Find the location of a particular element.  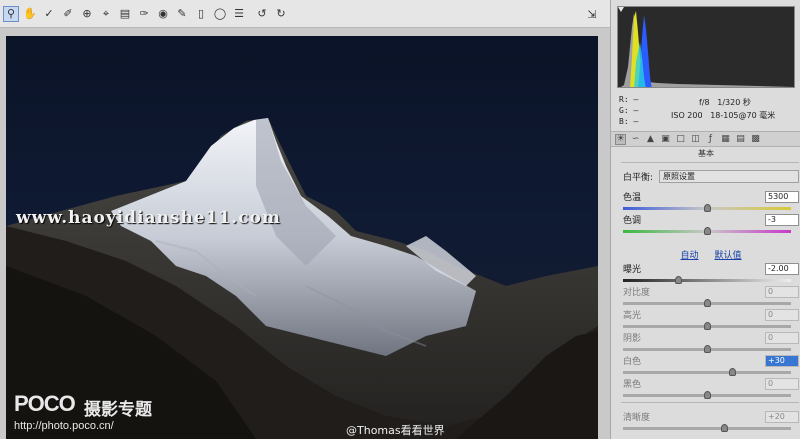

tab-hsl: ▣ is located at coordinates (665, 139).